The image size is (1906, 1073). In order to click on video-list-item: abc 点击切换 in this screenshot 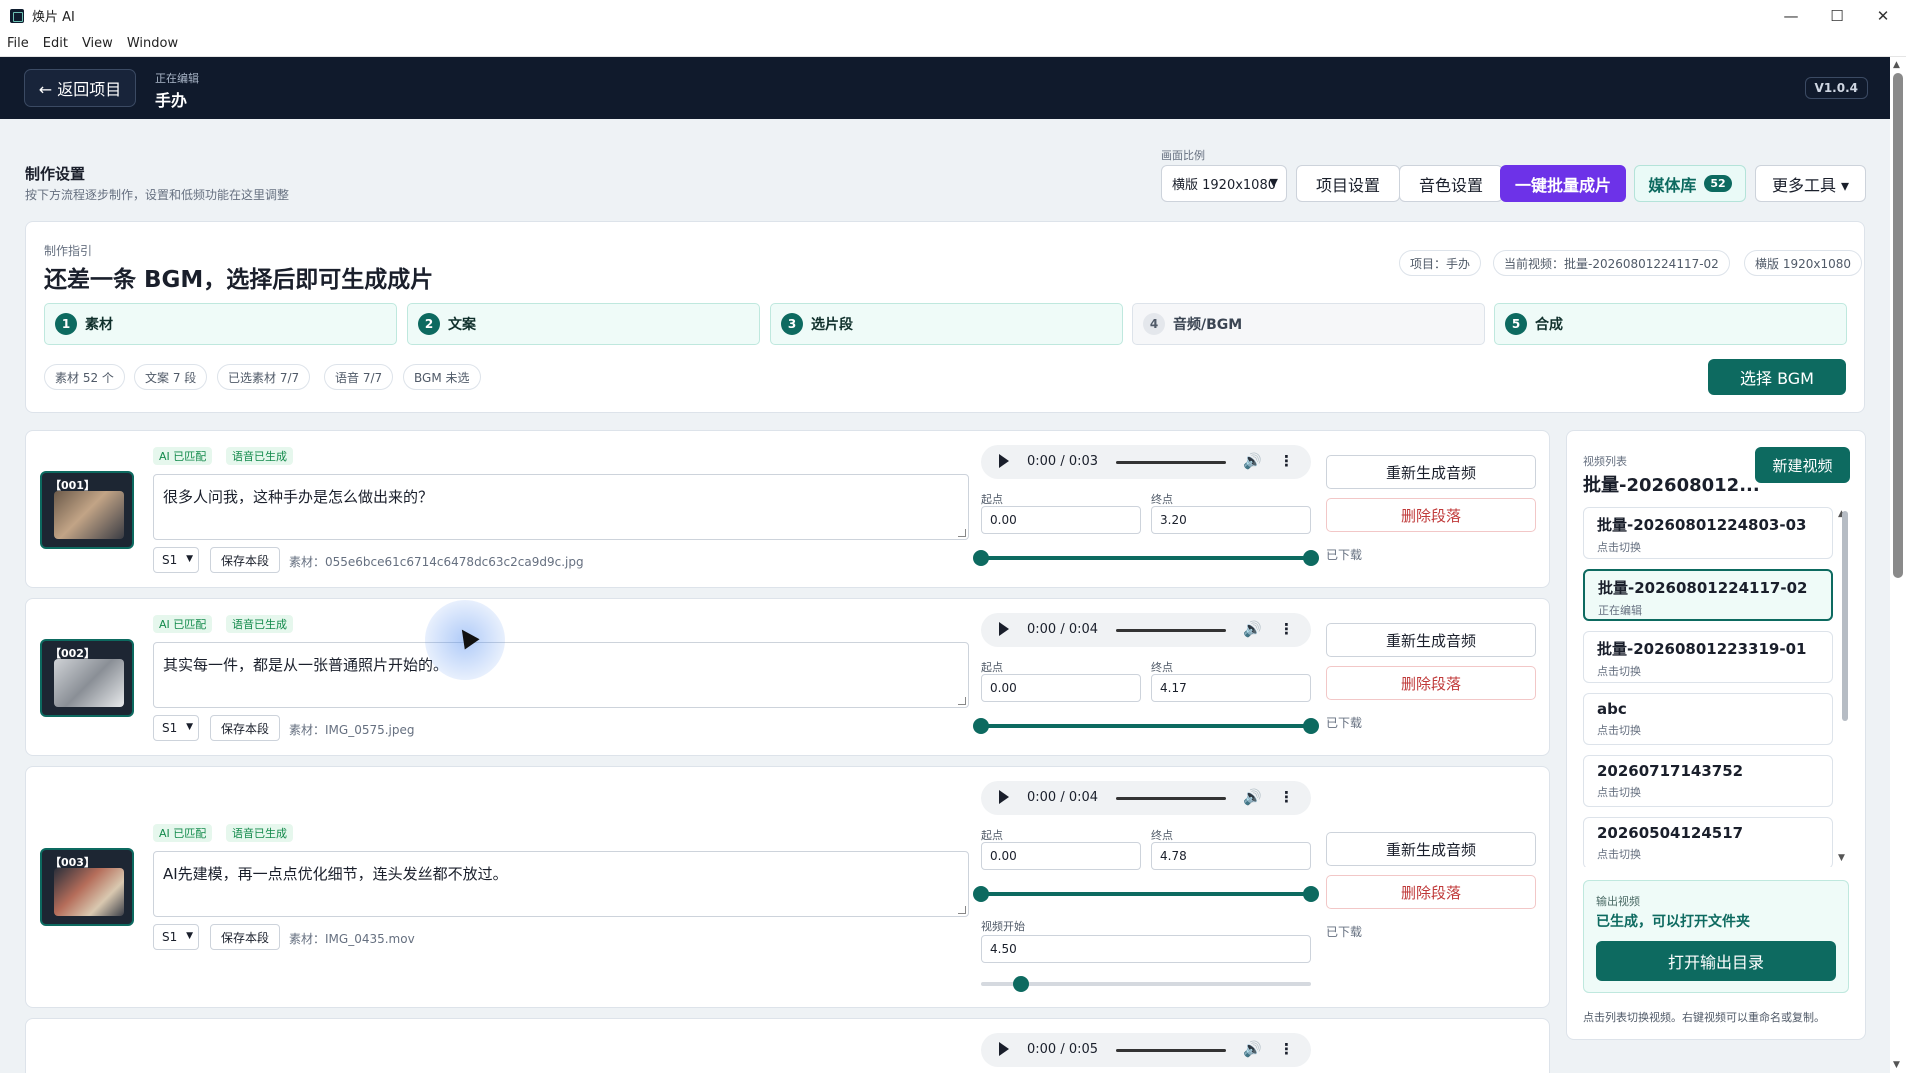, I will do `click(1708, 719)`.